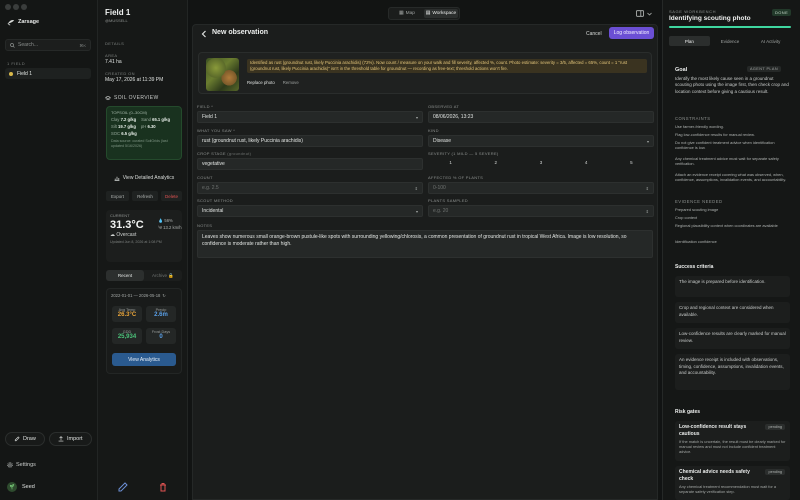  I want to click on kind-label: KIND, so click(433, 130).